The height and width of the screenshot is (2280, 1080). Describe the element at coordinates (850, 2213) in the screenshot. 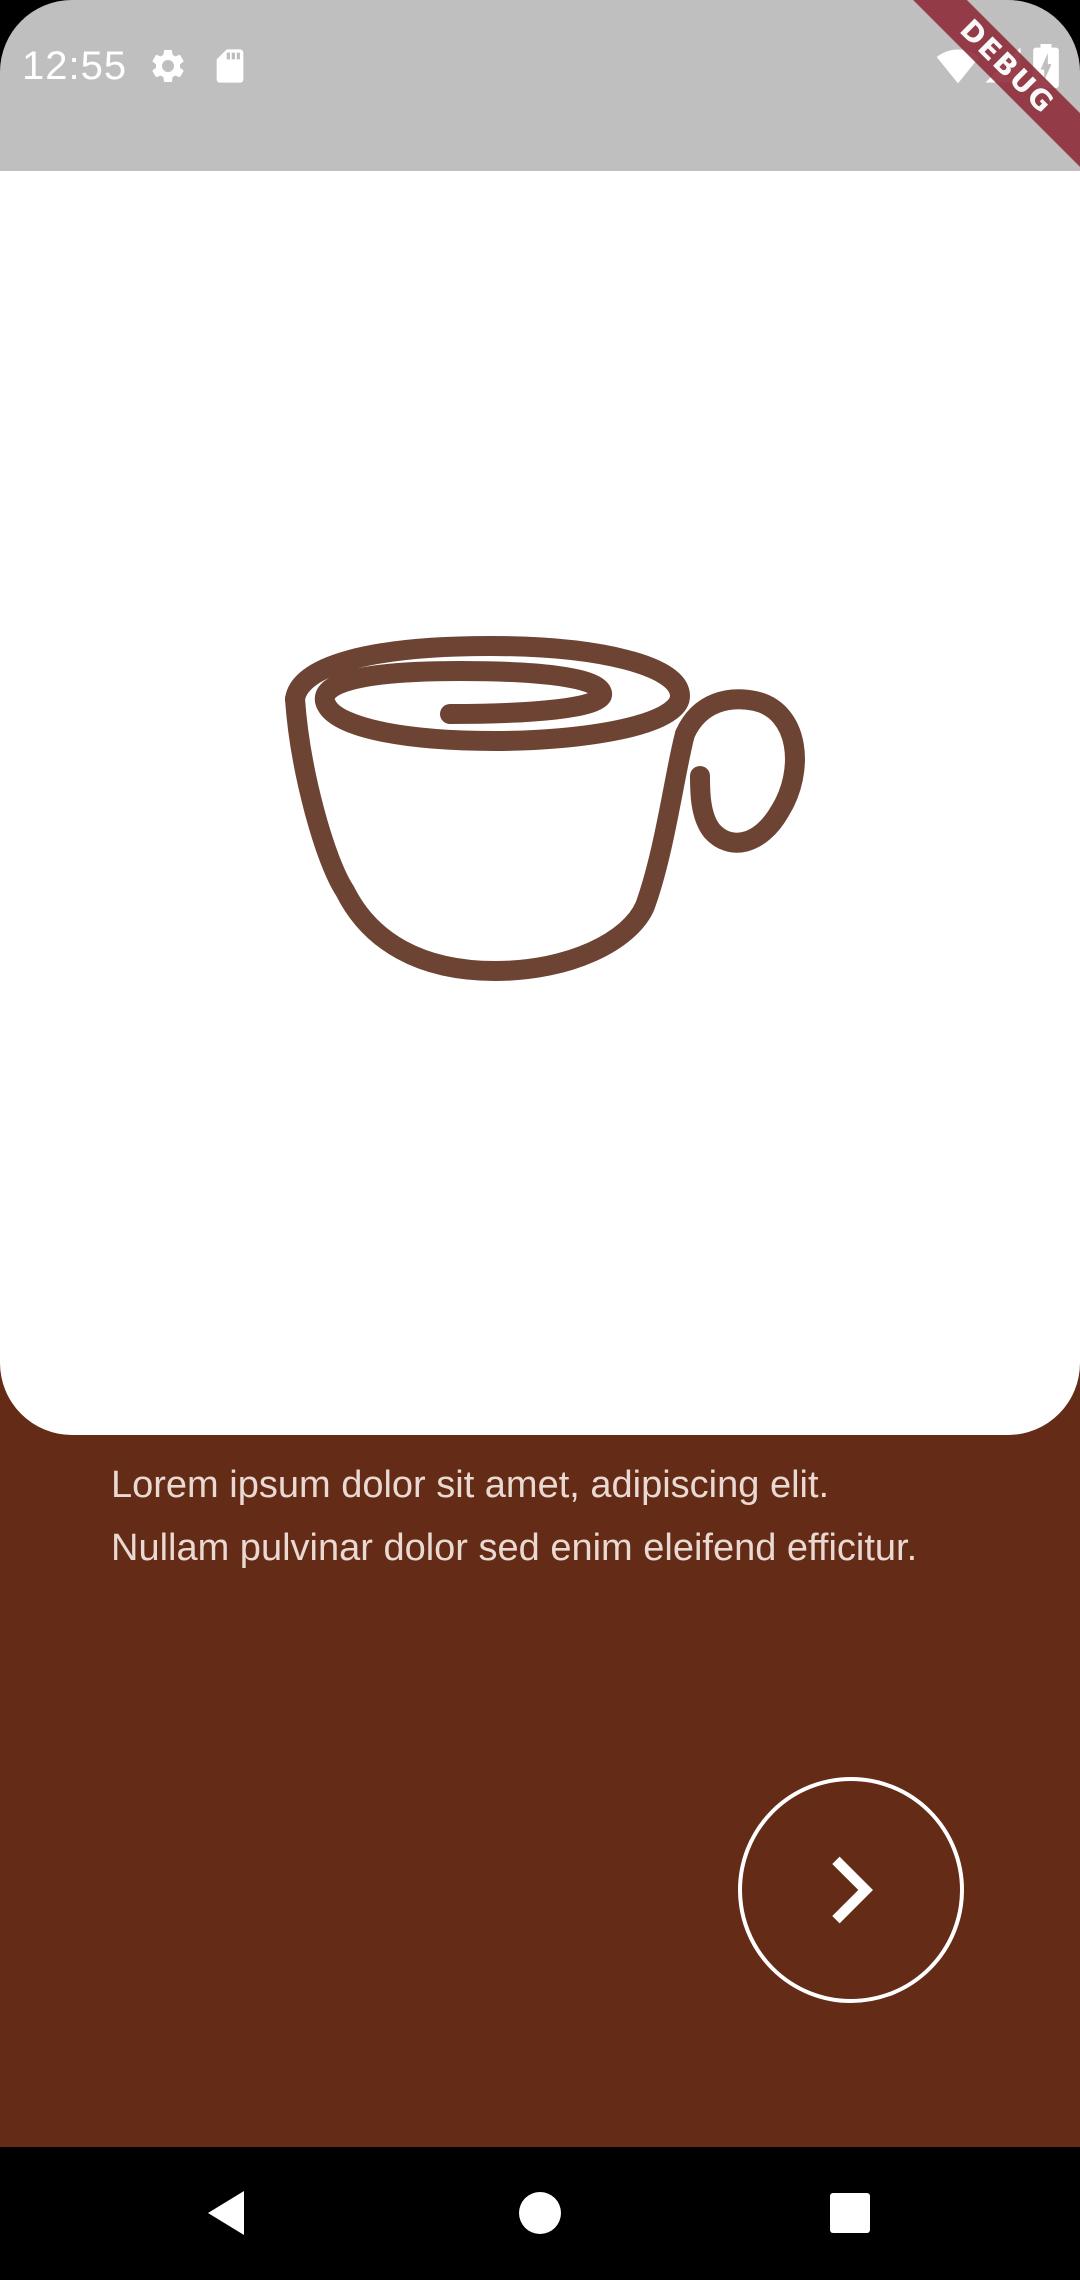

I see `recents-icon` at that location.